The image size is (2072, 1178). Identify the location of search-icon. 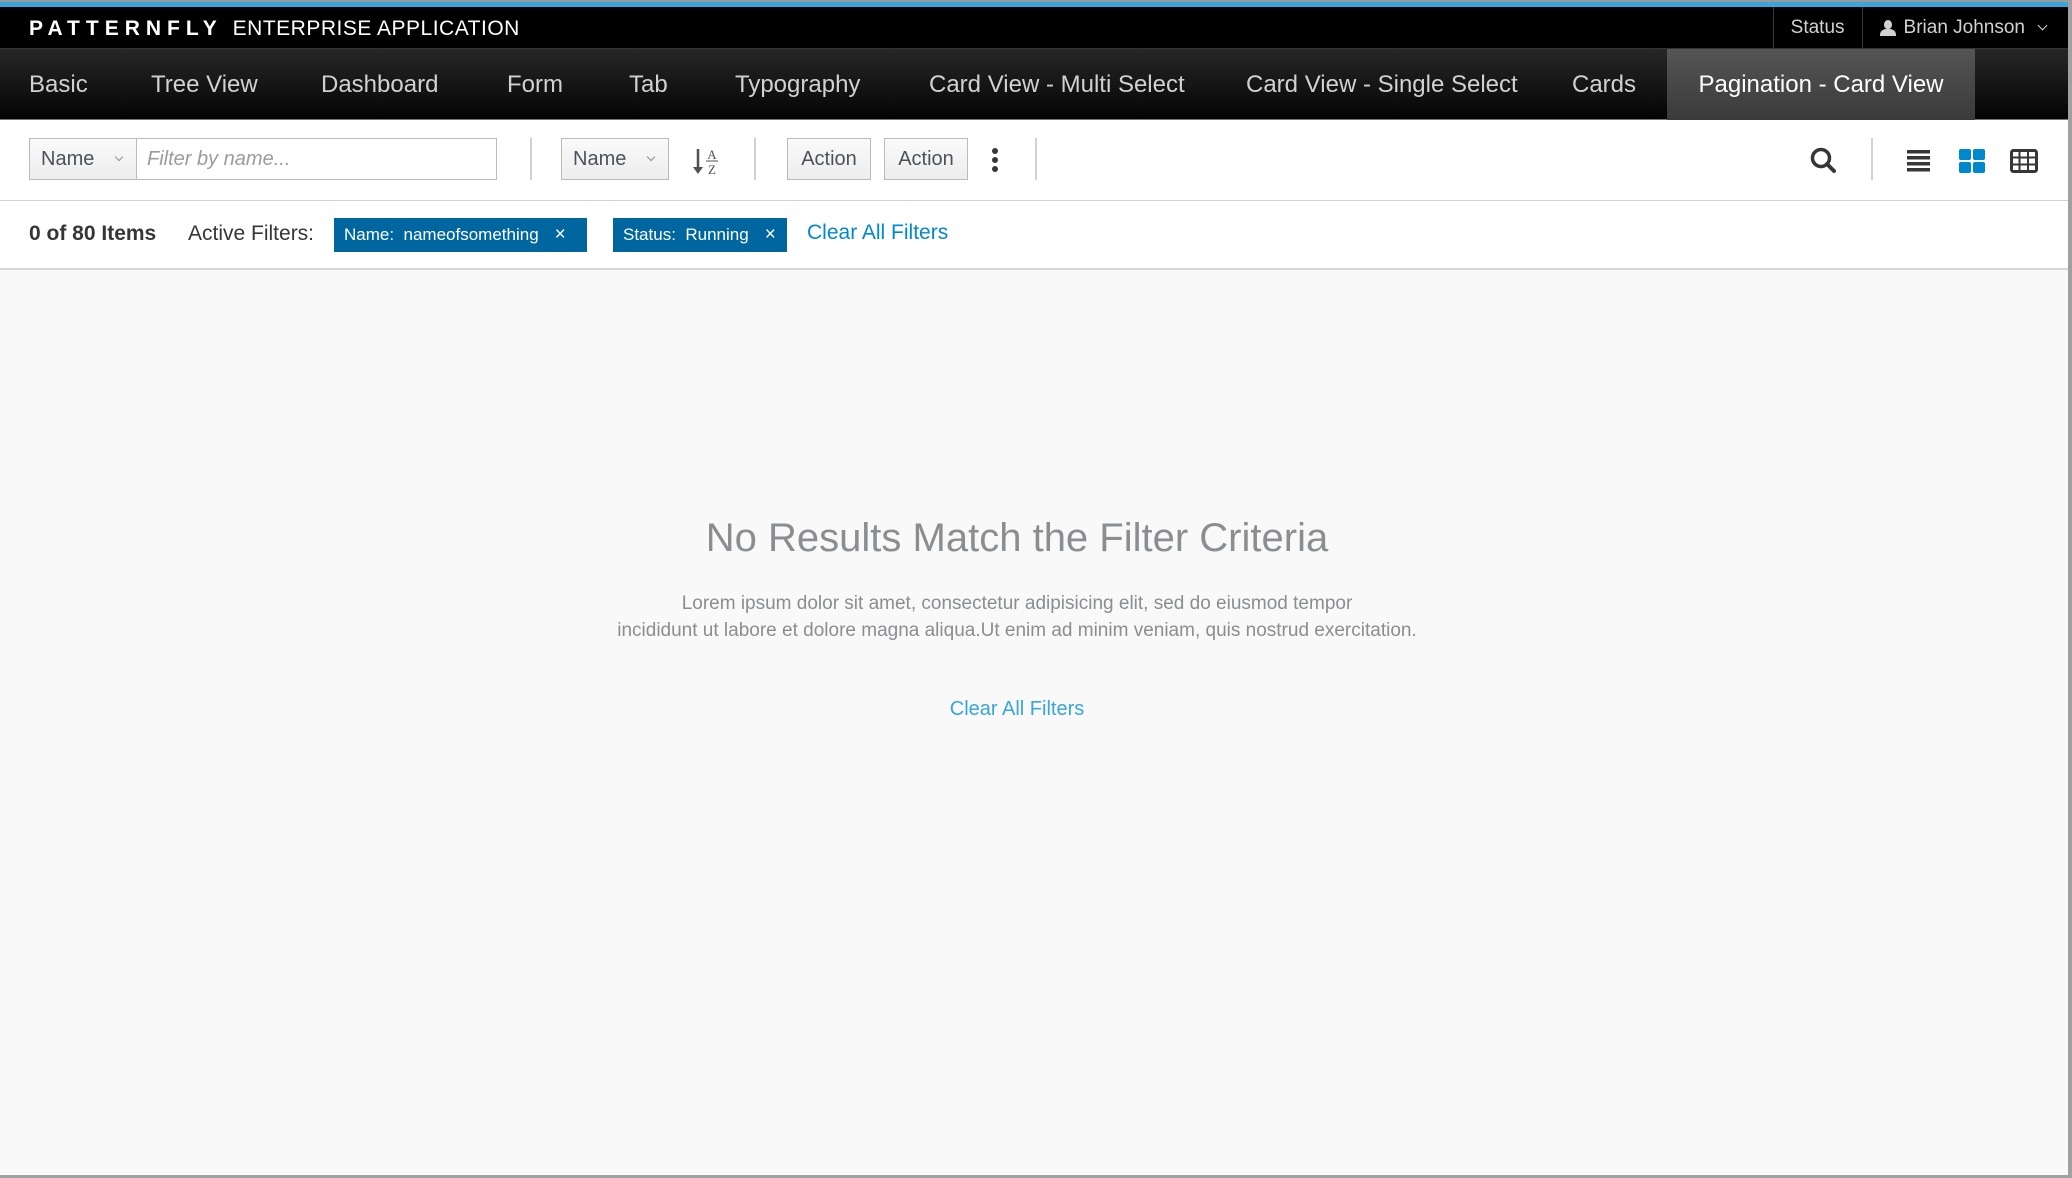
(1824, 161).